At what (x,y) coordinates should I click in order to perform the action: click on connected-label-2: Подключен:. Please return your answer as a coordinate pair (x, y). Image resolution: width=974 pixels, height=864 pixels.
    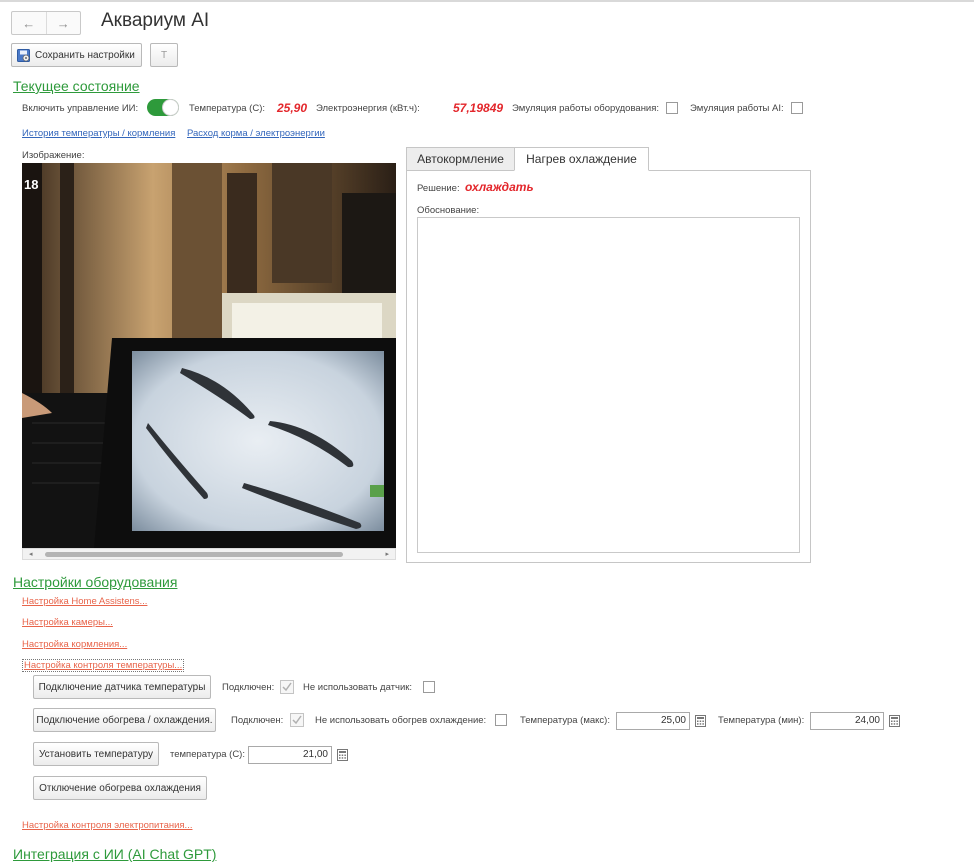
    Looking at the image, I should click on (257, 720).